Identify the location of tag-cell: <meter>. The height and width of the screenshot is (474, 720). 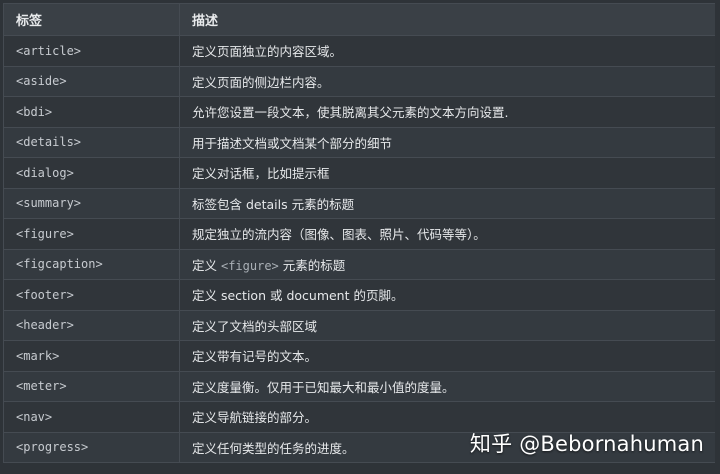
(91, 386).